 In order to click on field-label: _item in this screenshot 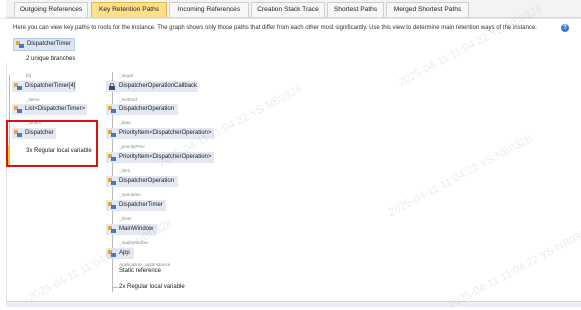, I will do `click(125, 170)`.